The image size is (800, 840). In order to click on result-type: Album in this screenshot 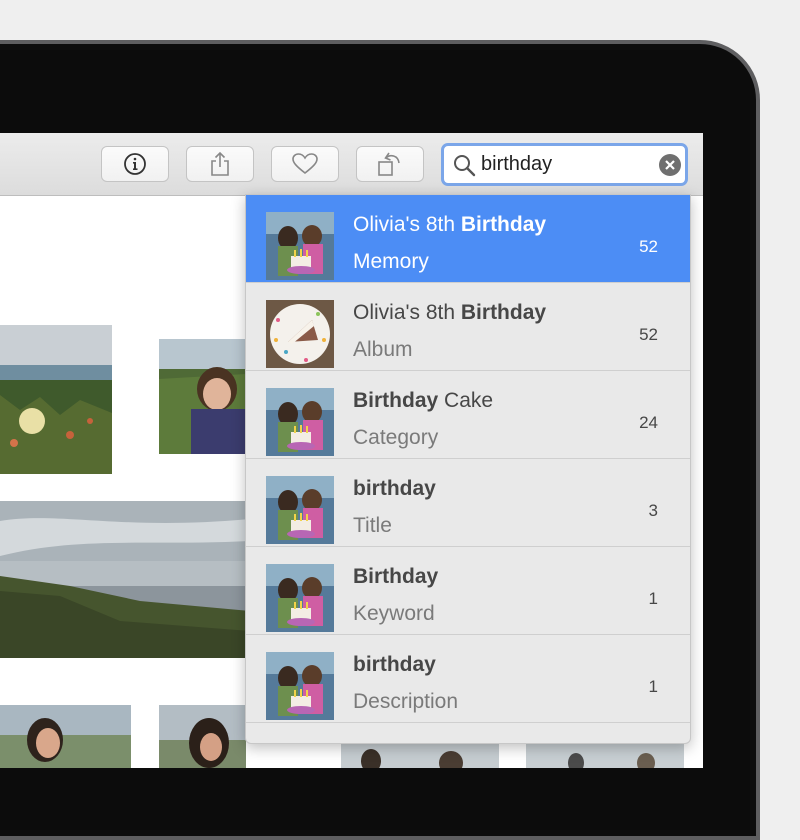, I will do `click(383, 349)`.